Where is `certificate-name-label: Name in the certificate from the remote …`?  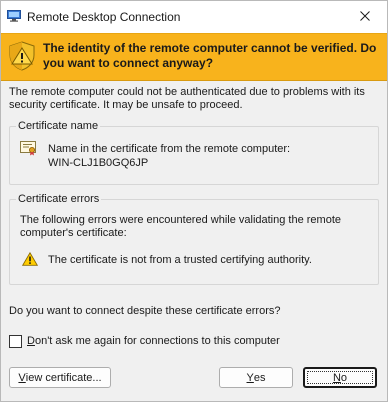 certificate-name-label: Name in the certificate from the remote … is located at coordinates (169, 149).